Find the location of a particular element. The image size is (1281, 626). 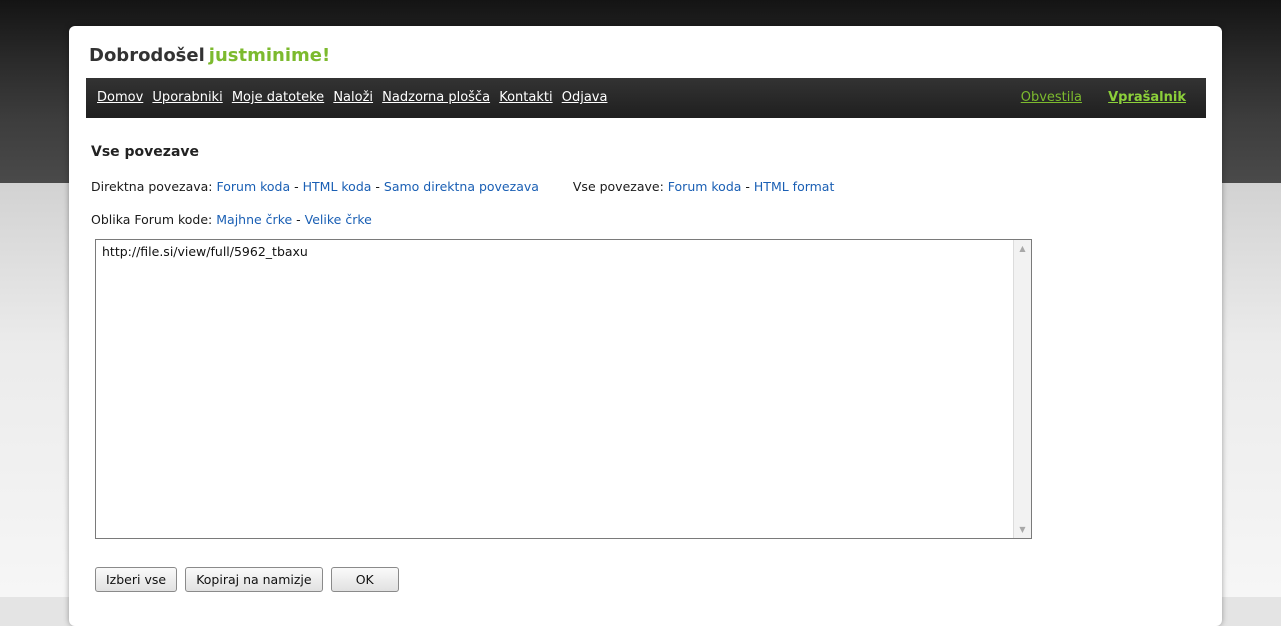

nav-item-kontakti: Kontakti is located at coordinates (525, 97).